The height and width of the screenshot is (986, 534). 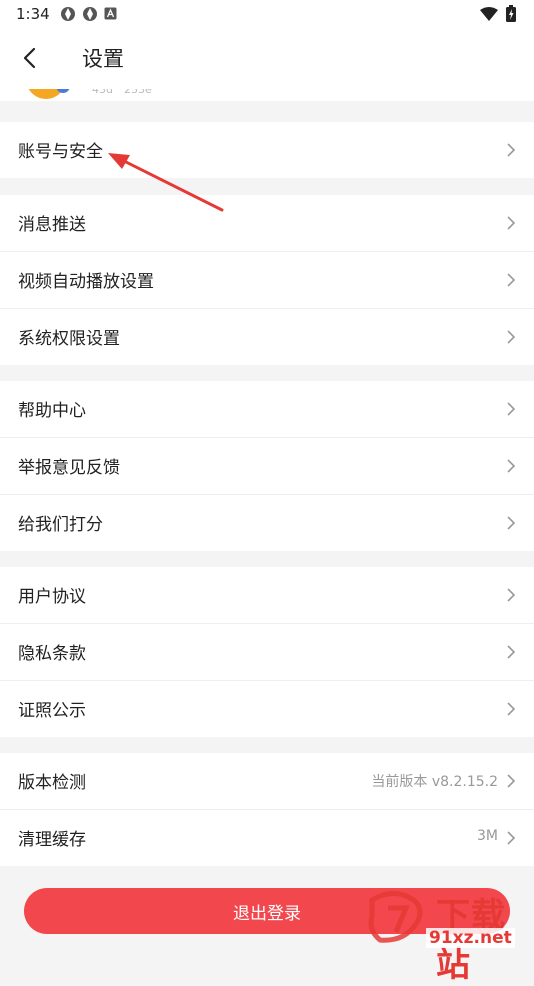 What do you see at coordinates (267, 95) in the screenshot?
I see `profile-peek: 43d 233e` at bounding box center [267, 95].